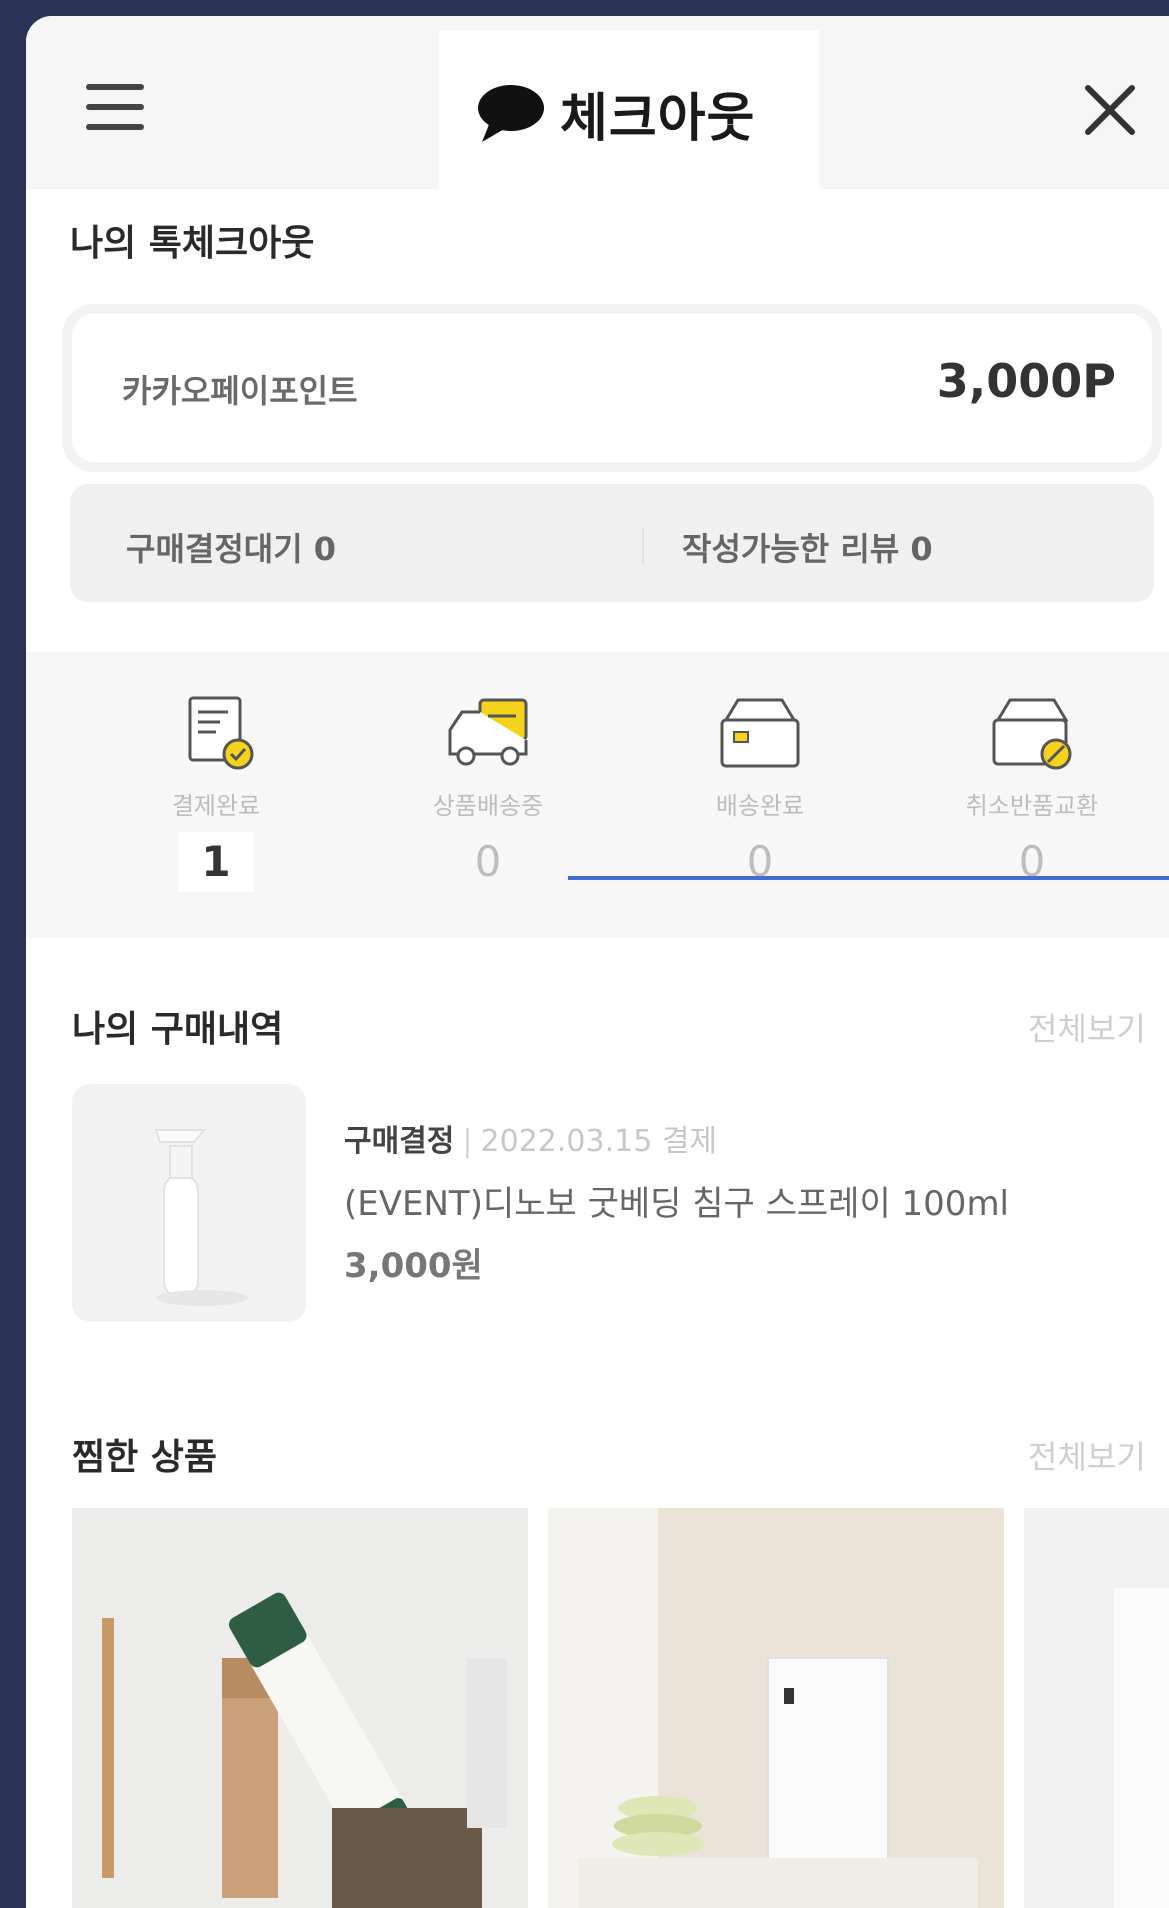  I want to click on pending-purchase-link: 구매결정대기 0, so click(231, 547).